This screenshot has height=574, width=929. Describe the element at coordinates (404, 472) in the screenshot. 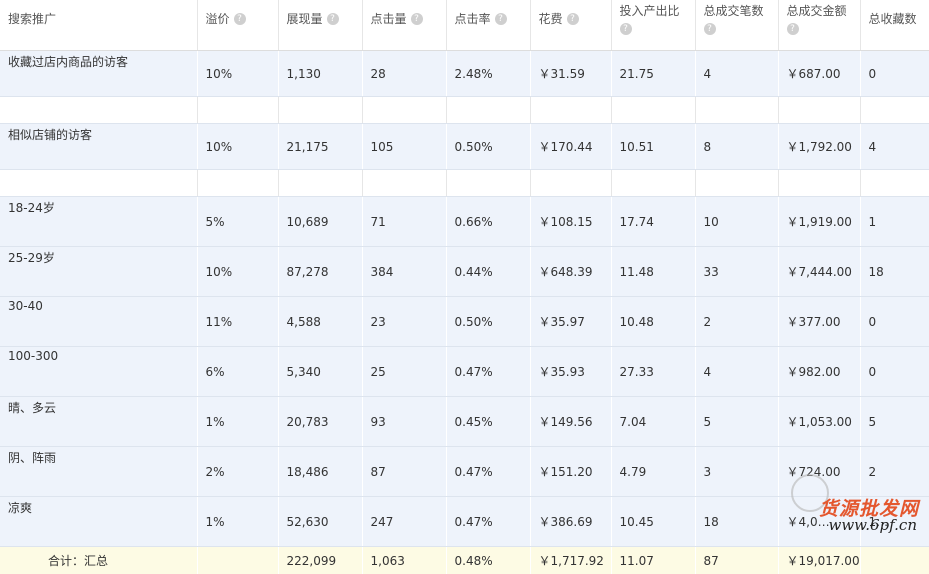

I see `table-cell: 87` at that location.